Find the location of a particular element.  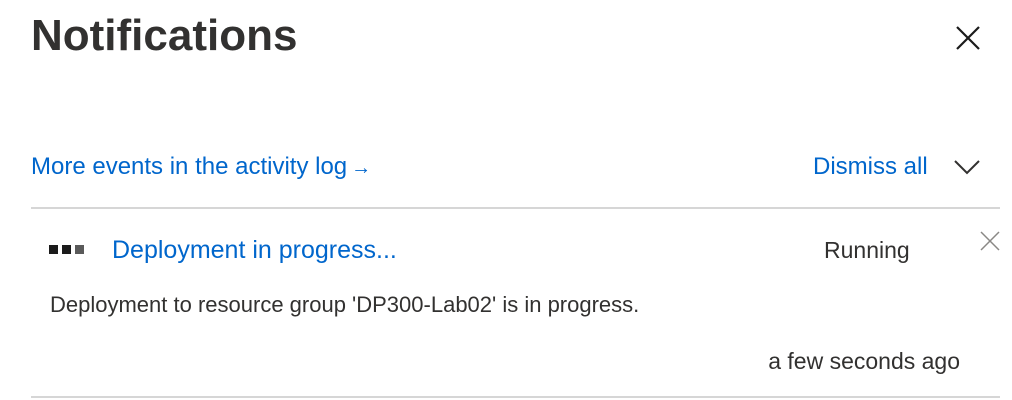

page-title: Notifications is located at coordinates (164, 35).